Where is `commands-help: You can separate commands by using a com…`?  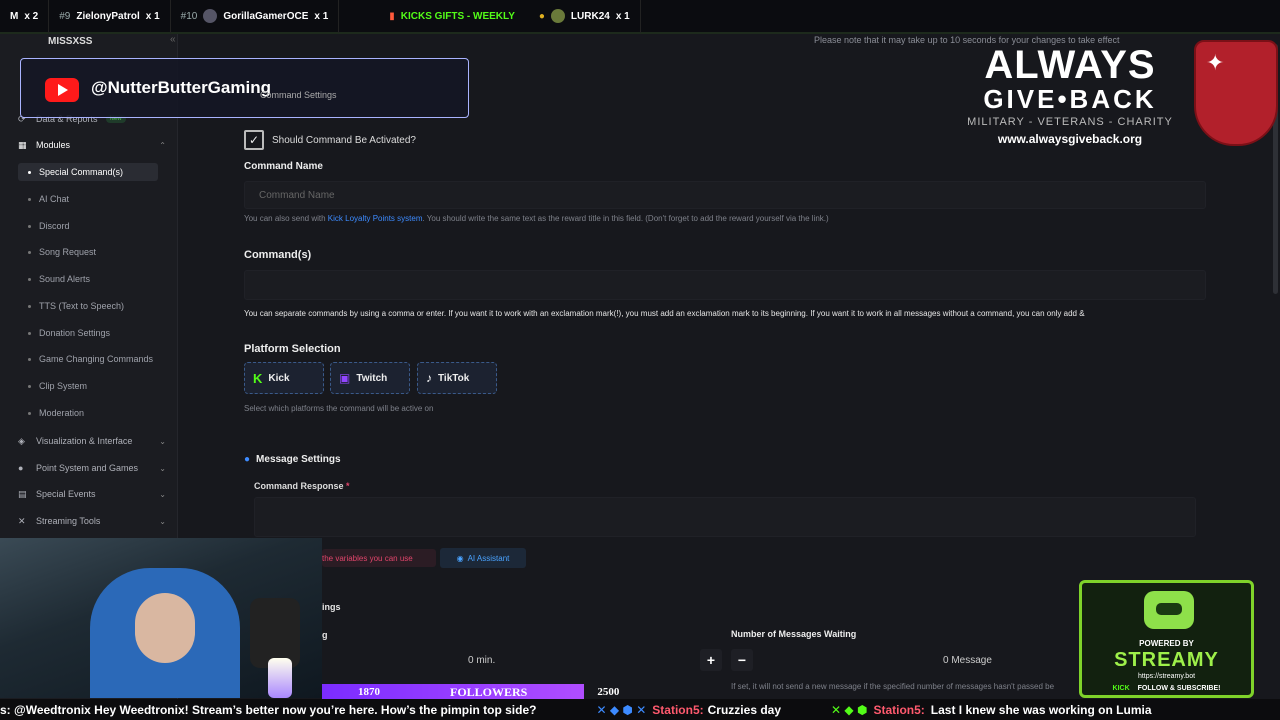 commands-help: You can separate commands by using a com… is located at coordinates (664, 313).